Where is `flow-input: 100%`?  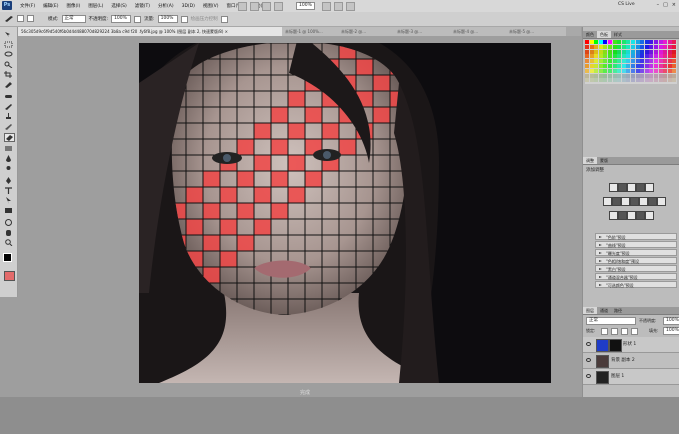 flow-input: 100% is located at coordinates (167, 19).